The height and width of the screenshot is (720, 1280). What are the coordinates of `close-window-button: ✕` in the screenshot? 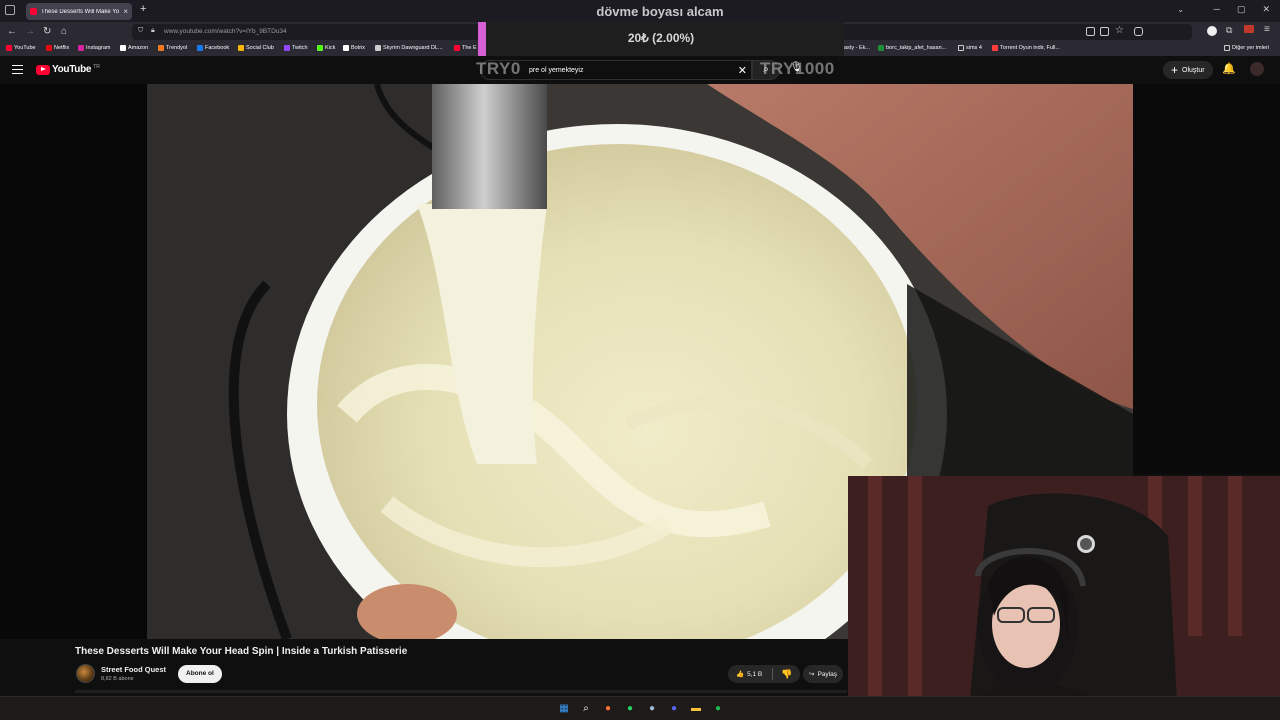 It's located at (1266, 9).